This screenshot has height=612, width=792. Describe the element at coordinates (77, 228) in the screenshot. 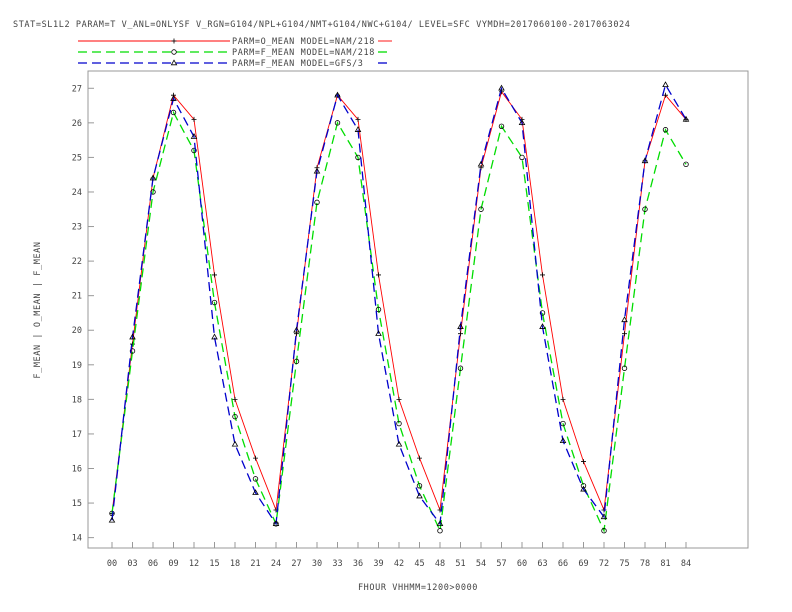

I see `y-tick-label: 23` at that location.